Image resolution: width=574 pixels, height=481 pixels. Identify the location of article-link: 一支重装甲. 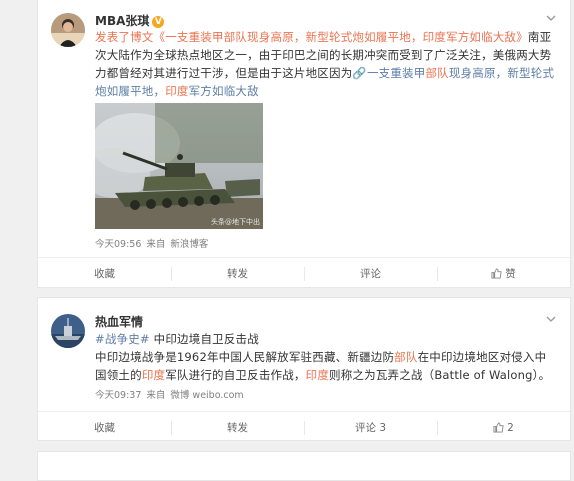
(396, 73).